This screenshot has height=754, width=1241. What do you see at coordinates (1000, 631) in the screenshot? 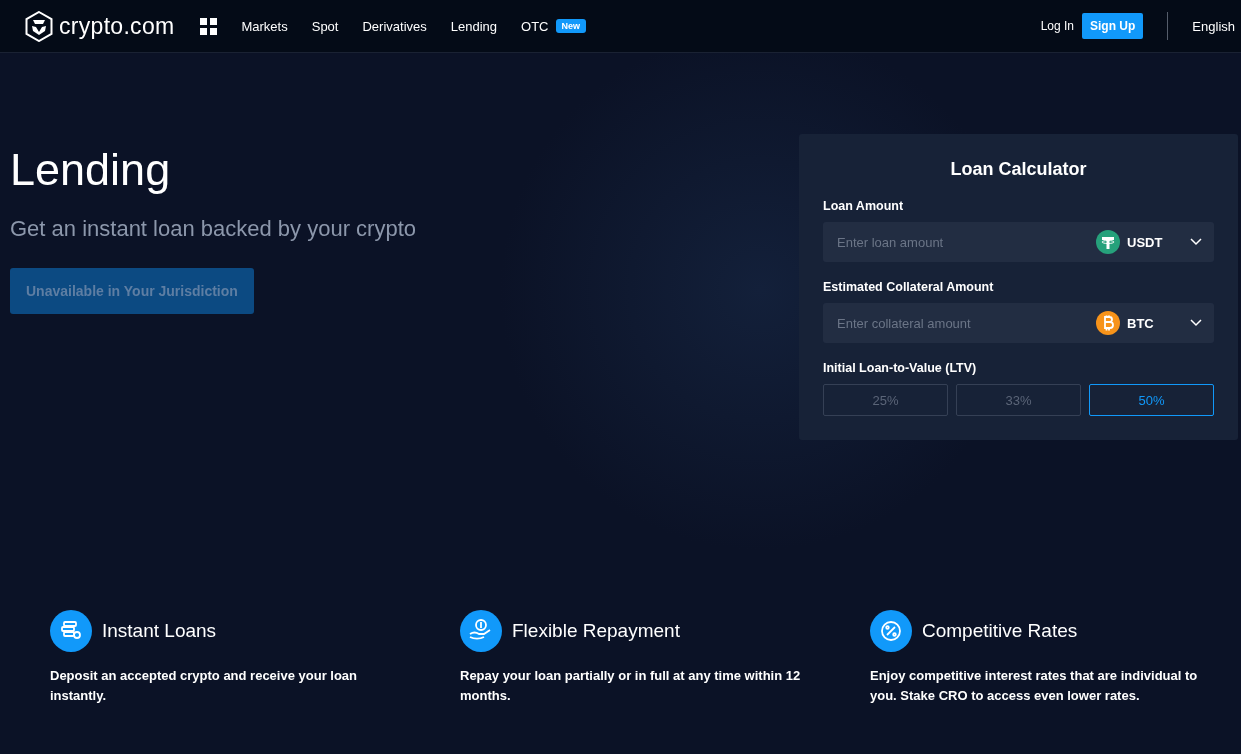
I see `feature-title: Competitive Rates` at bounding box center [1000, 631].